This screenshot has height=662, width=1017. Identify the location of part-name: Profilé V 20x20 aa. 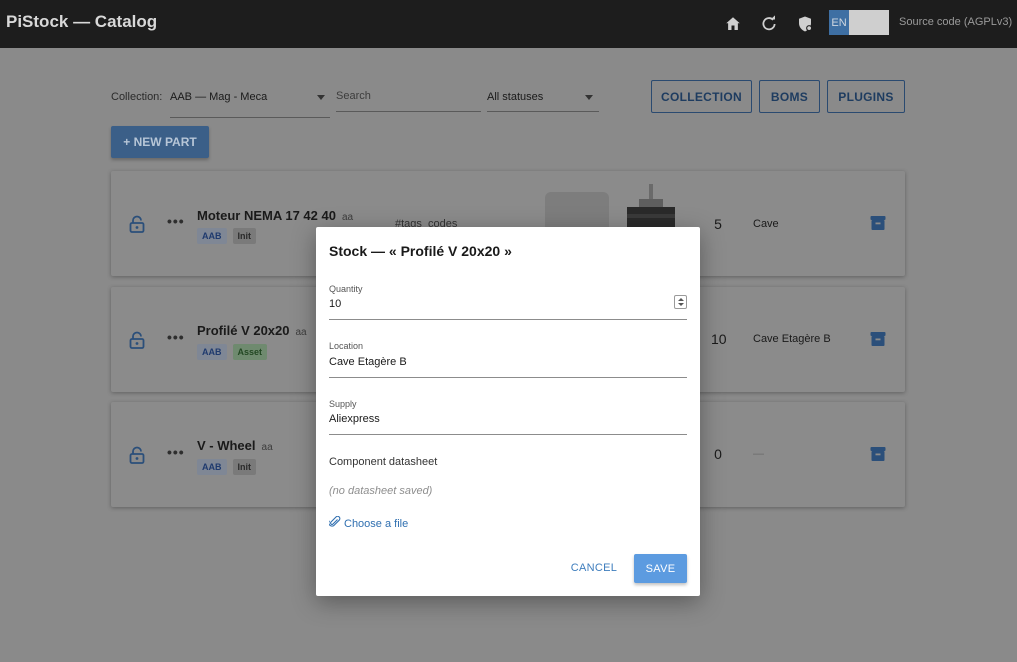
(252, 330).